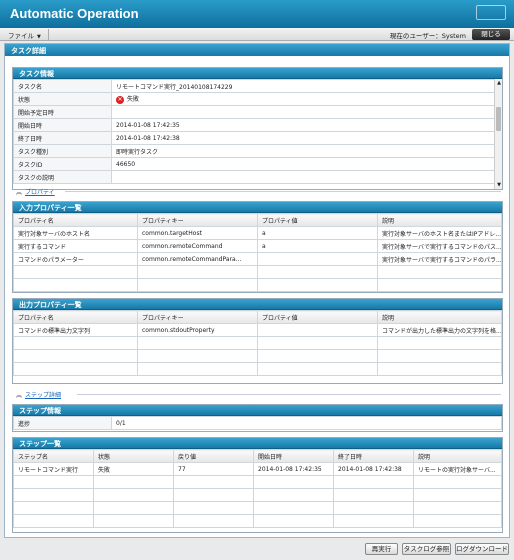  Describe the element at coordinates (499, 185) in the screenshot. I see `scroll-down-icon: ▼` at that location.